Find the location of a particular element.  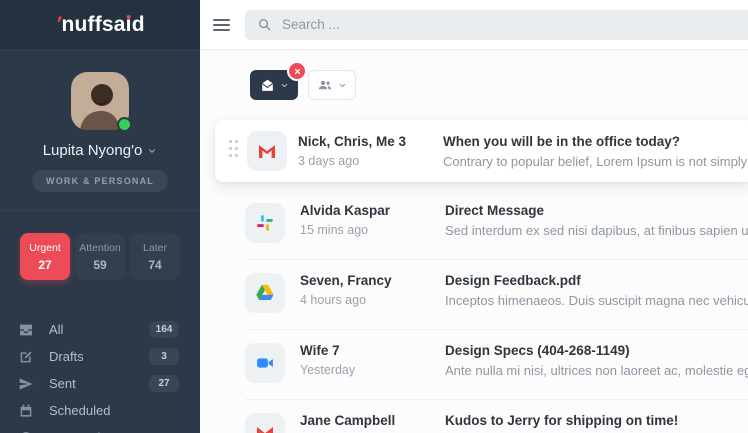

people-icon is located at coordinates (325, 85).